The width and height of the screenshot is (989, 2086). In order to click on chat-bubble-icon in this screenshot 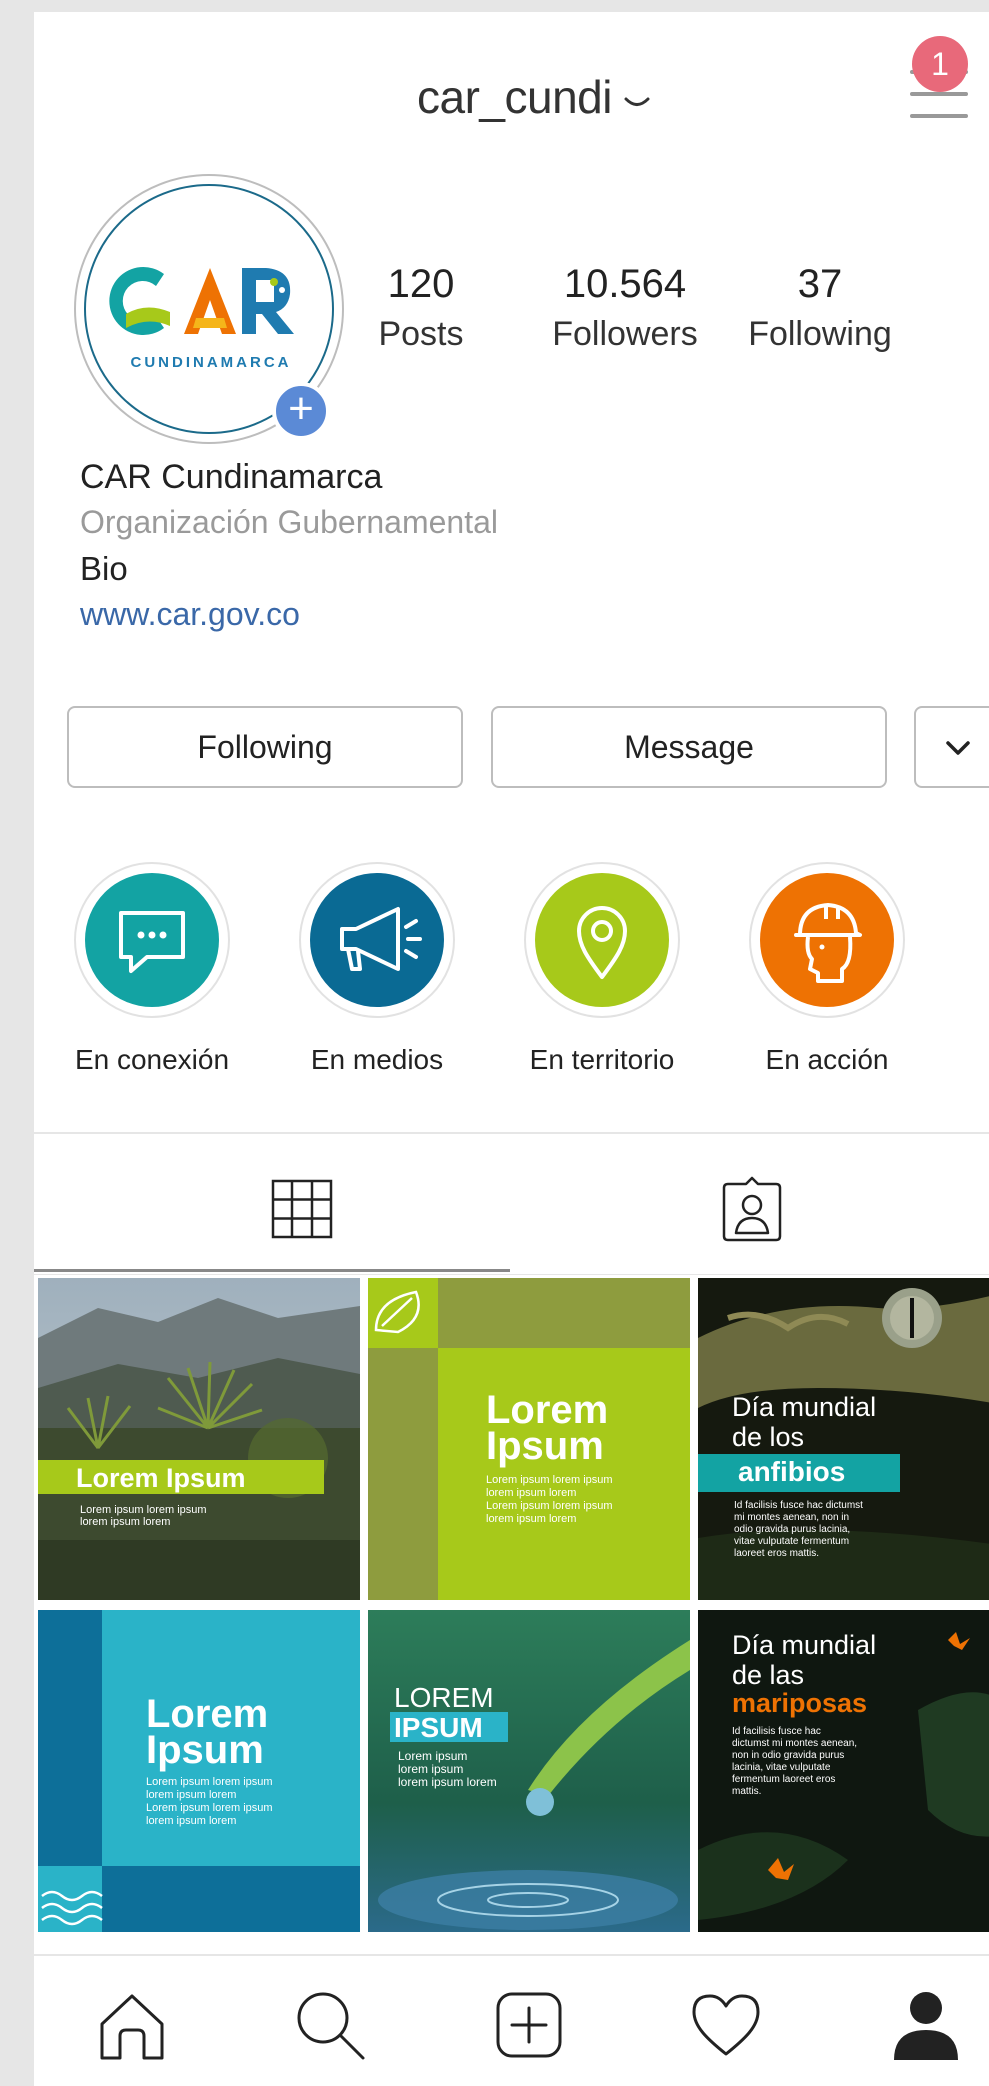, I will do `click(152, 942)`.